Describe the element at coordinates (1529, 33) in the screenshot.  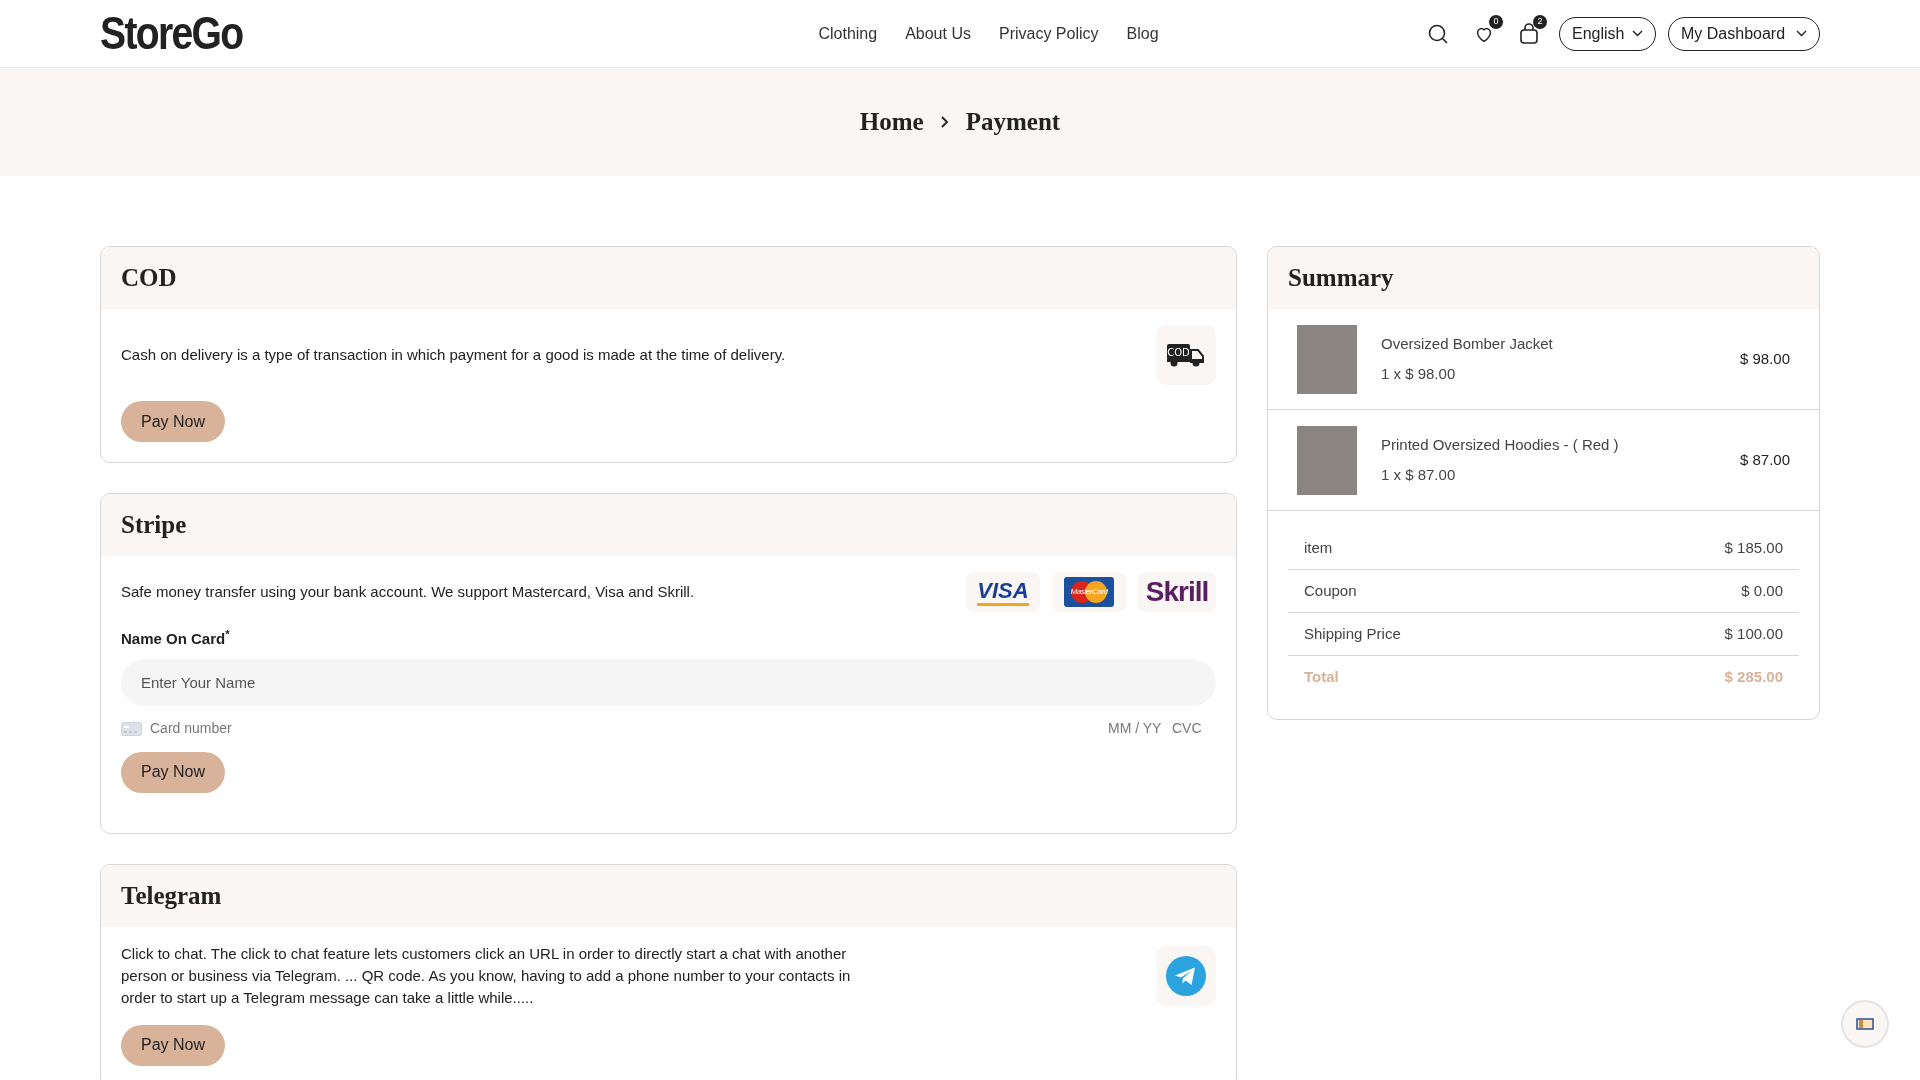
I see `shopping-bag-icon` at that location.